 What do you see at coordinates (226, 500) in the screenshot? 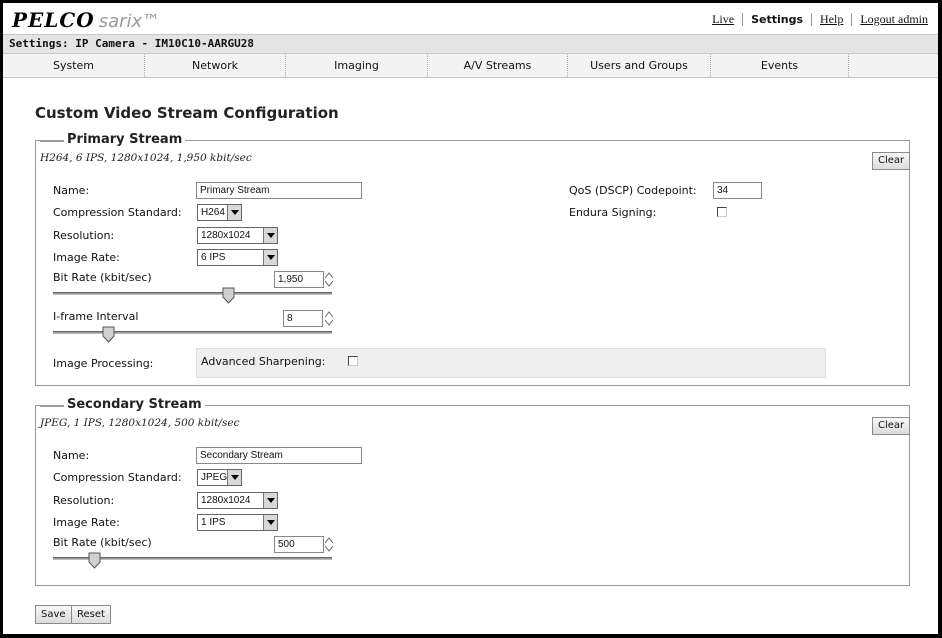
I see `secondary-resolution-value: 1280x1024` at bounding box center [226, 500].